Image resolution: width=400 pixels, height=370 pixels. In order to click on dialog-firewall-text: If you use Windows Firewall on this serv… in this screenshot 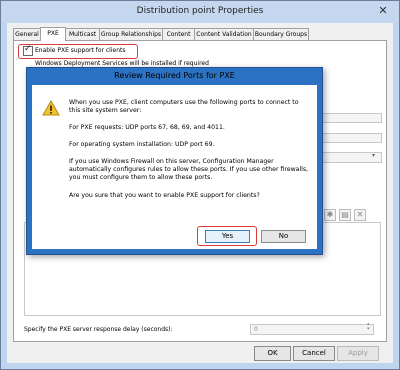, I will do `click(189, 169)`.